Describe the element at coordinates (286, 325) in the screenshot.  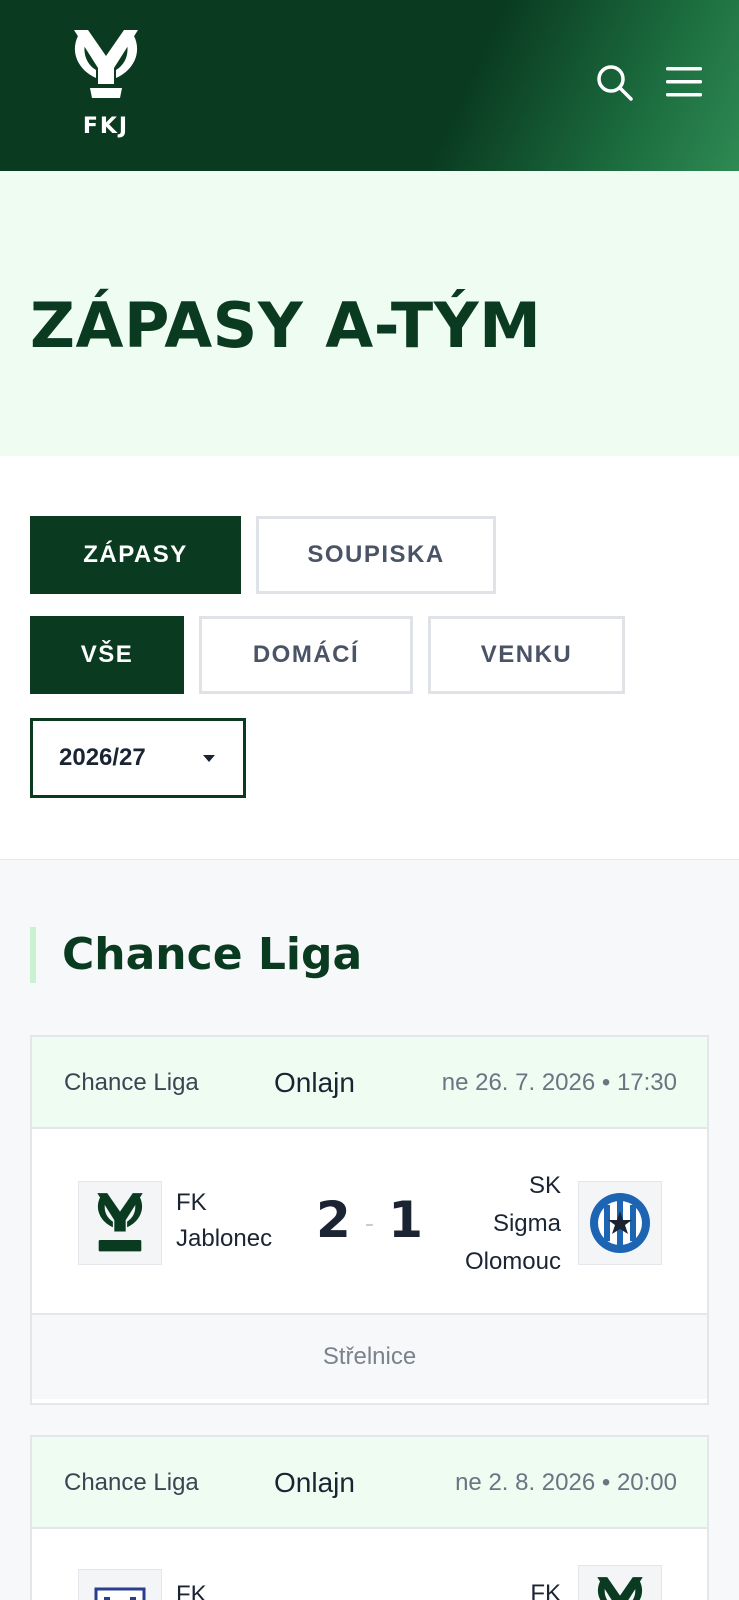
I see `page-title: ZÁPASY A-TÝM` at that location.